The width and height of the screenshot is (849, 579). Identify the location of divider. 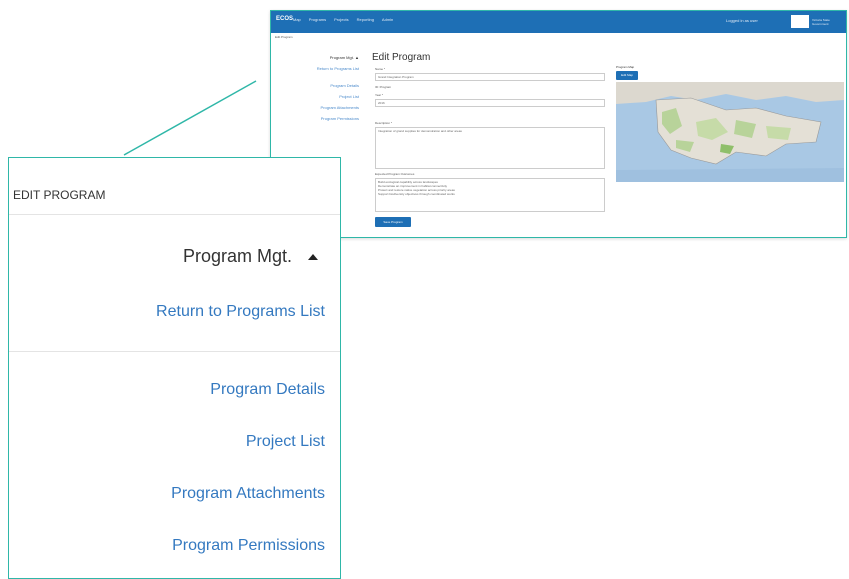
(174, 351).